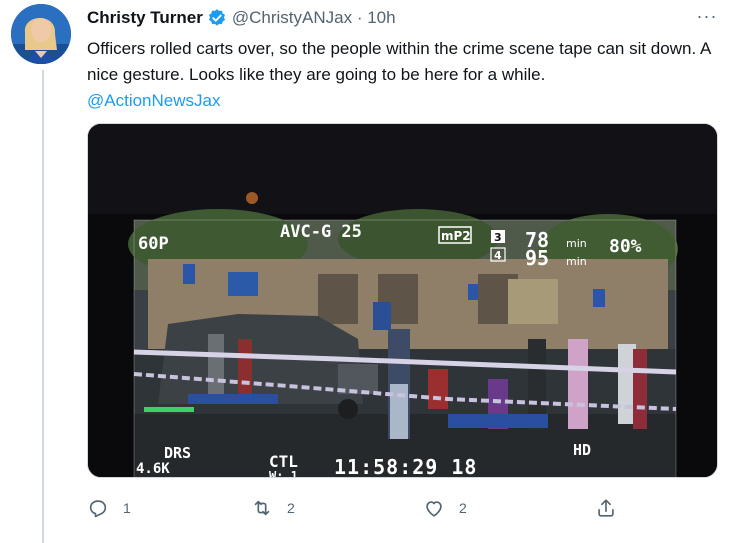 Image resolution: width=739 pixels, height=543 pixels. I want to click on like-count: 2, so click(463, 508).